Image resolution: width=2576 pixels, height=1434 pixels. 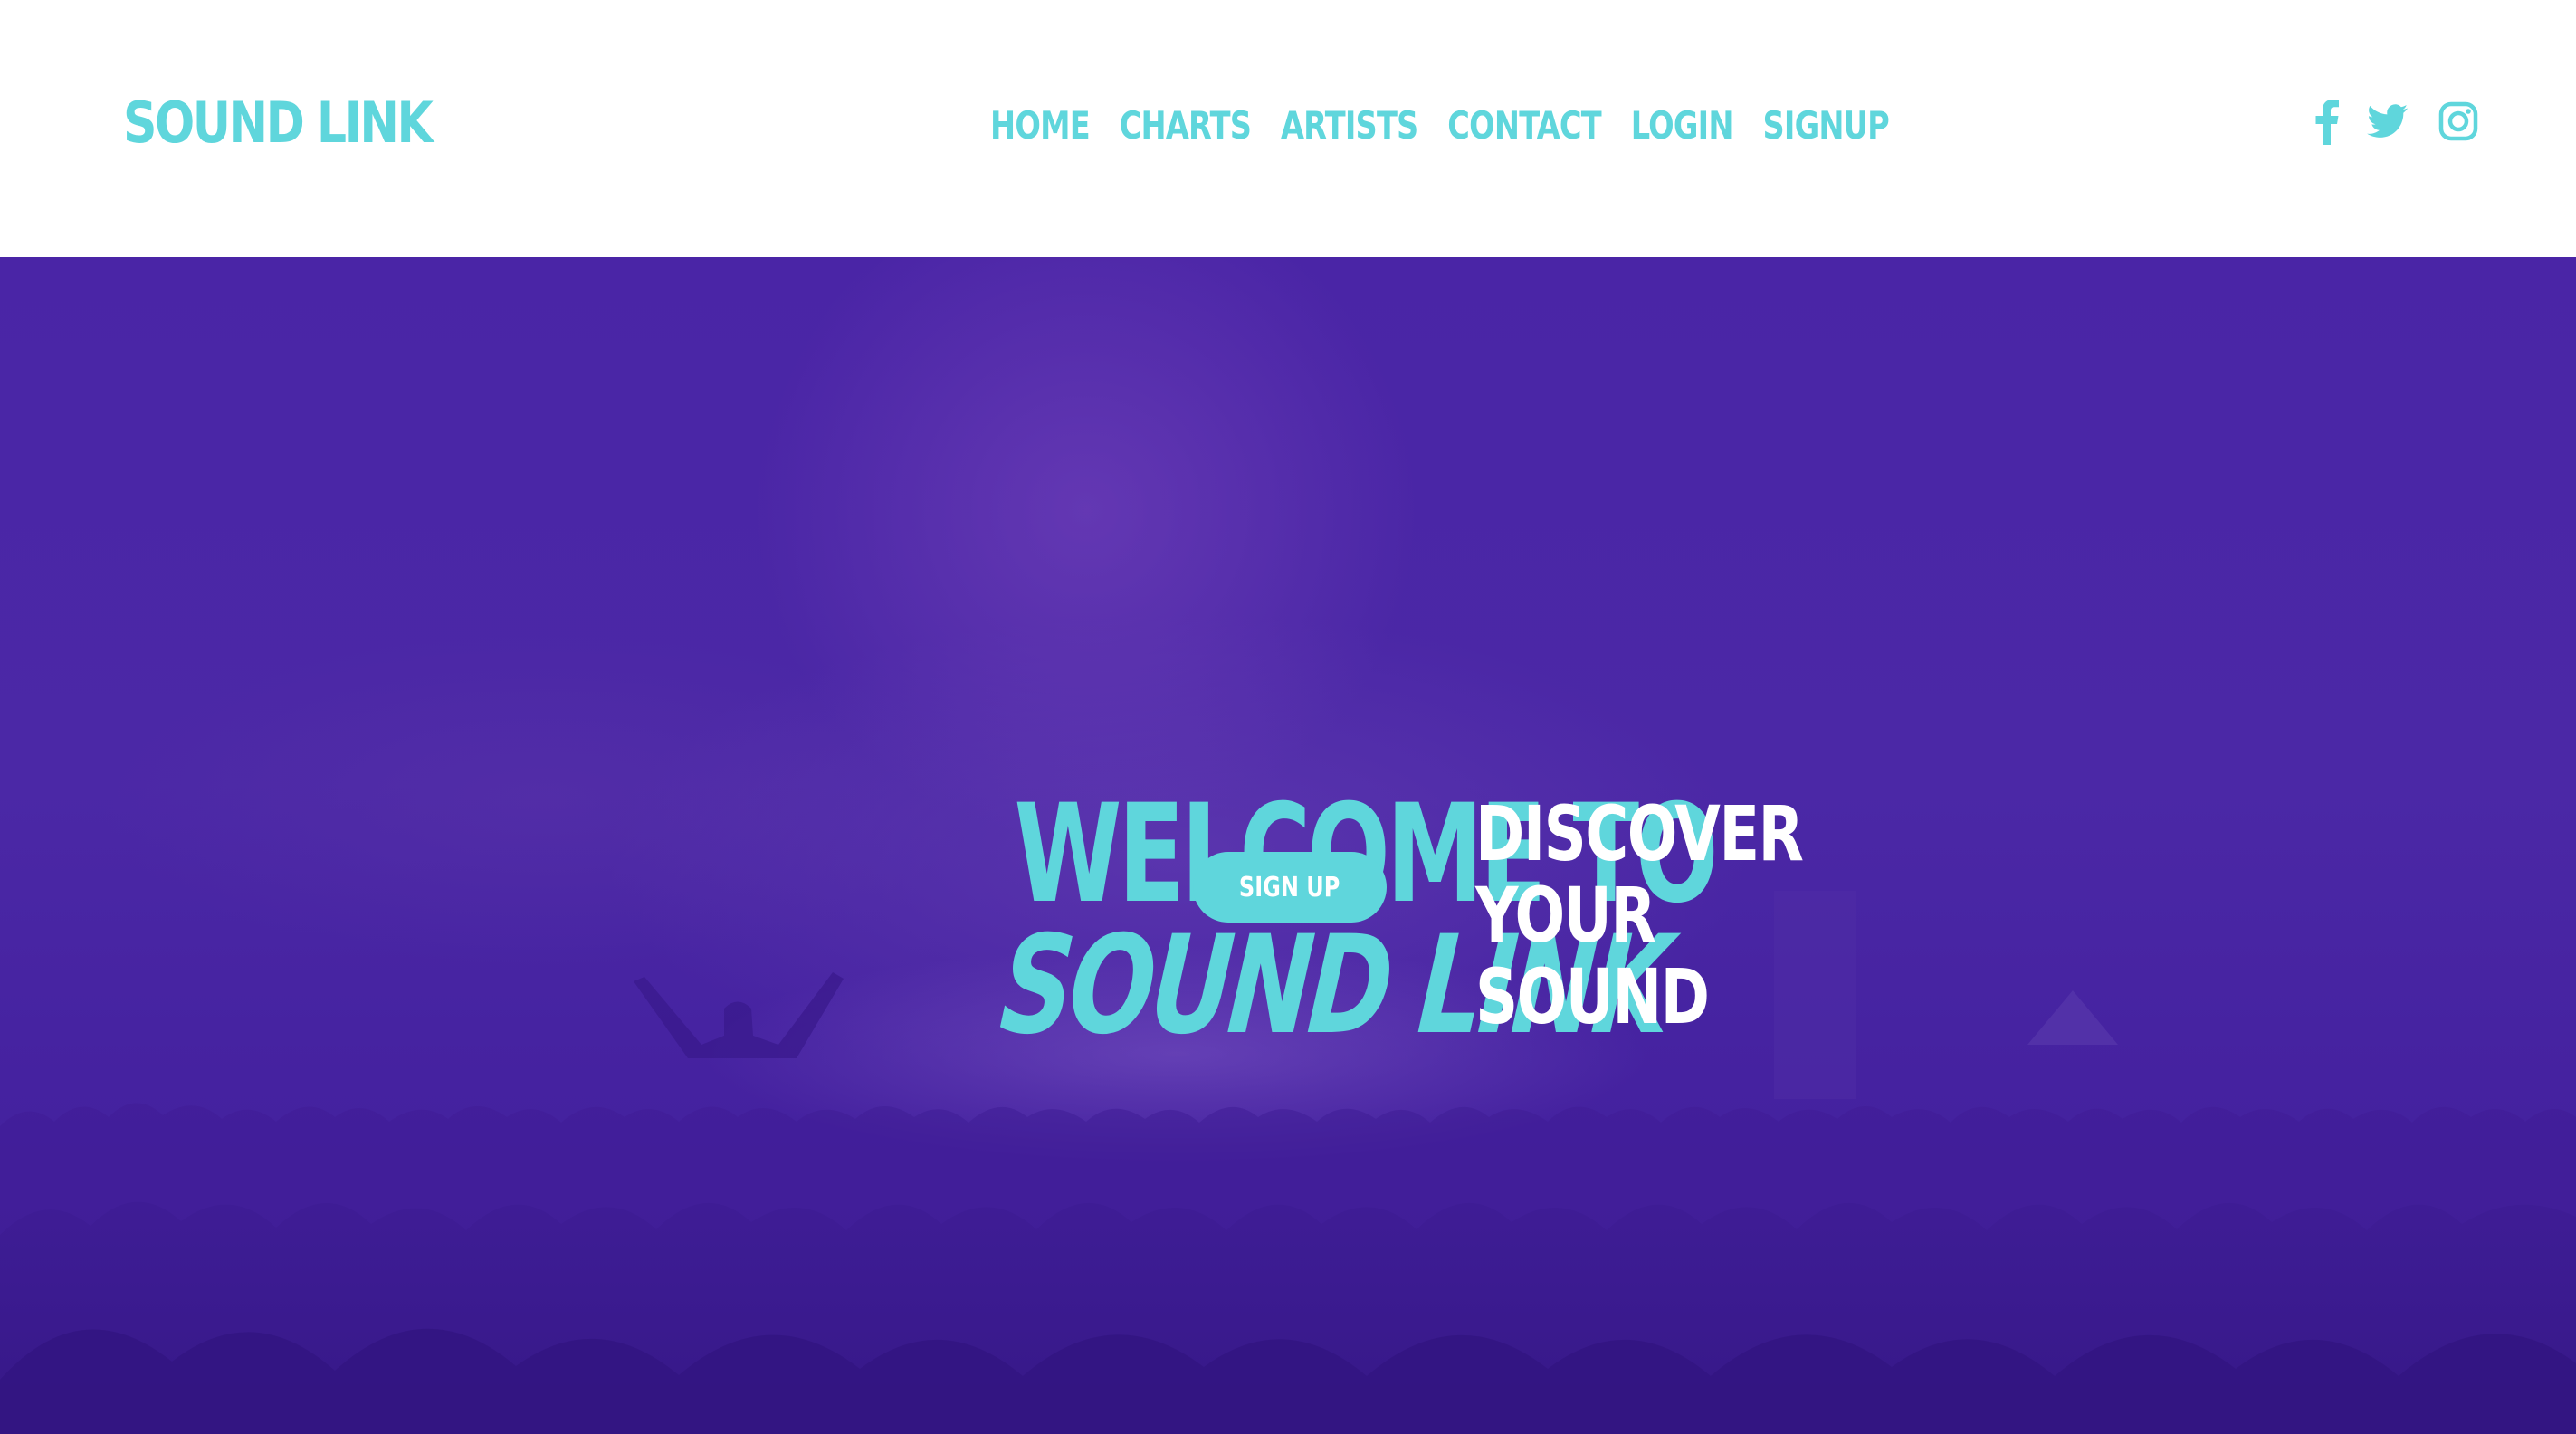 What do you see at coordinates (1640, 833) in the screenshot?
I see `tagline-line: DISCOVER` at bounding box center [1640, 833].